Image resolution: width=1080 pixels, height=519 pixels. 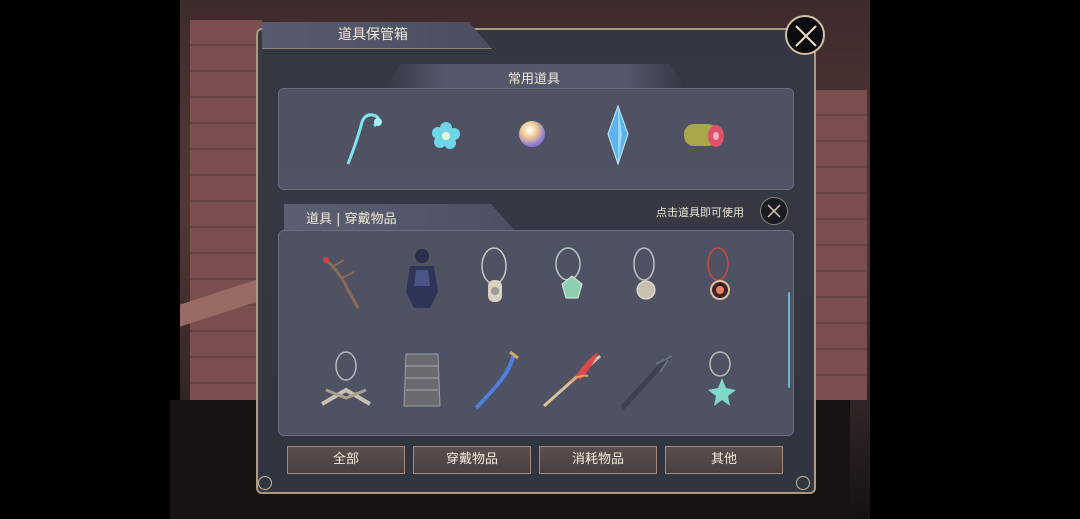 I want to click on common-items-title: 常用道具, so click(x=534, y=79).